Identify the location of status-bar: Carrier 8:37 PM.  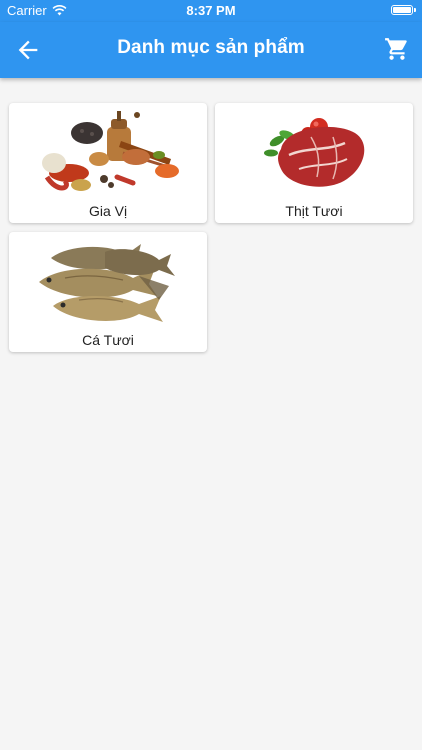
(211, 11).